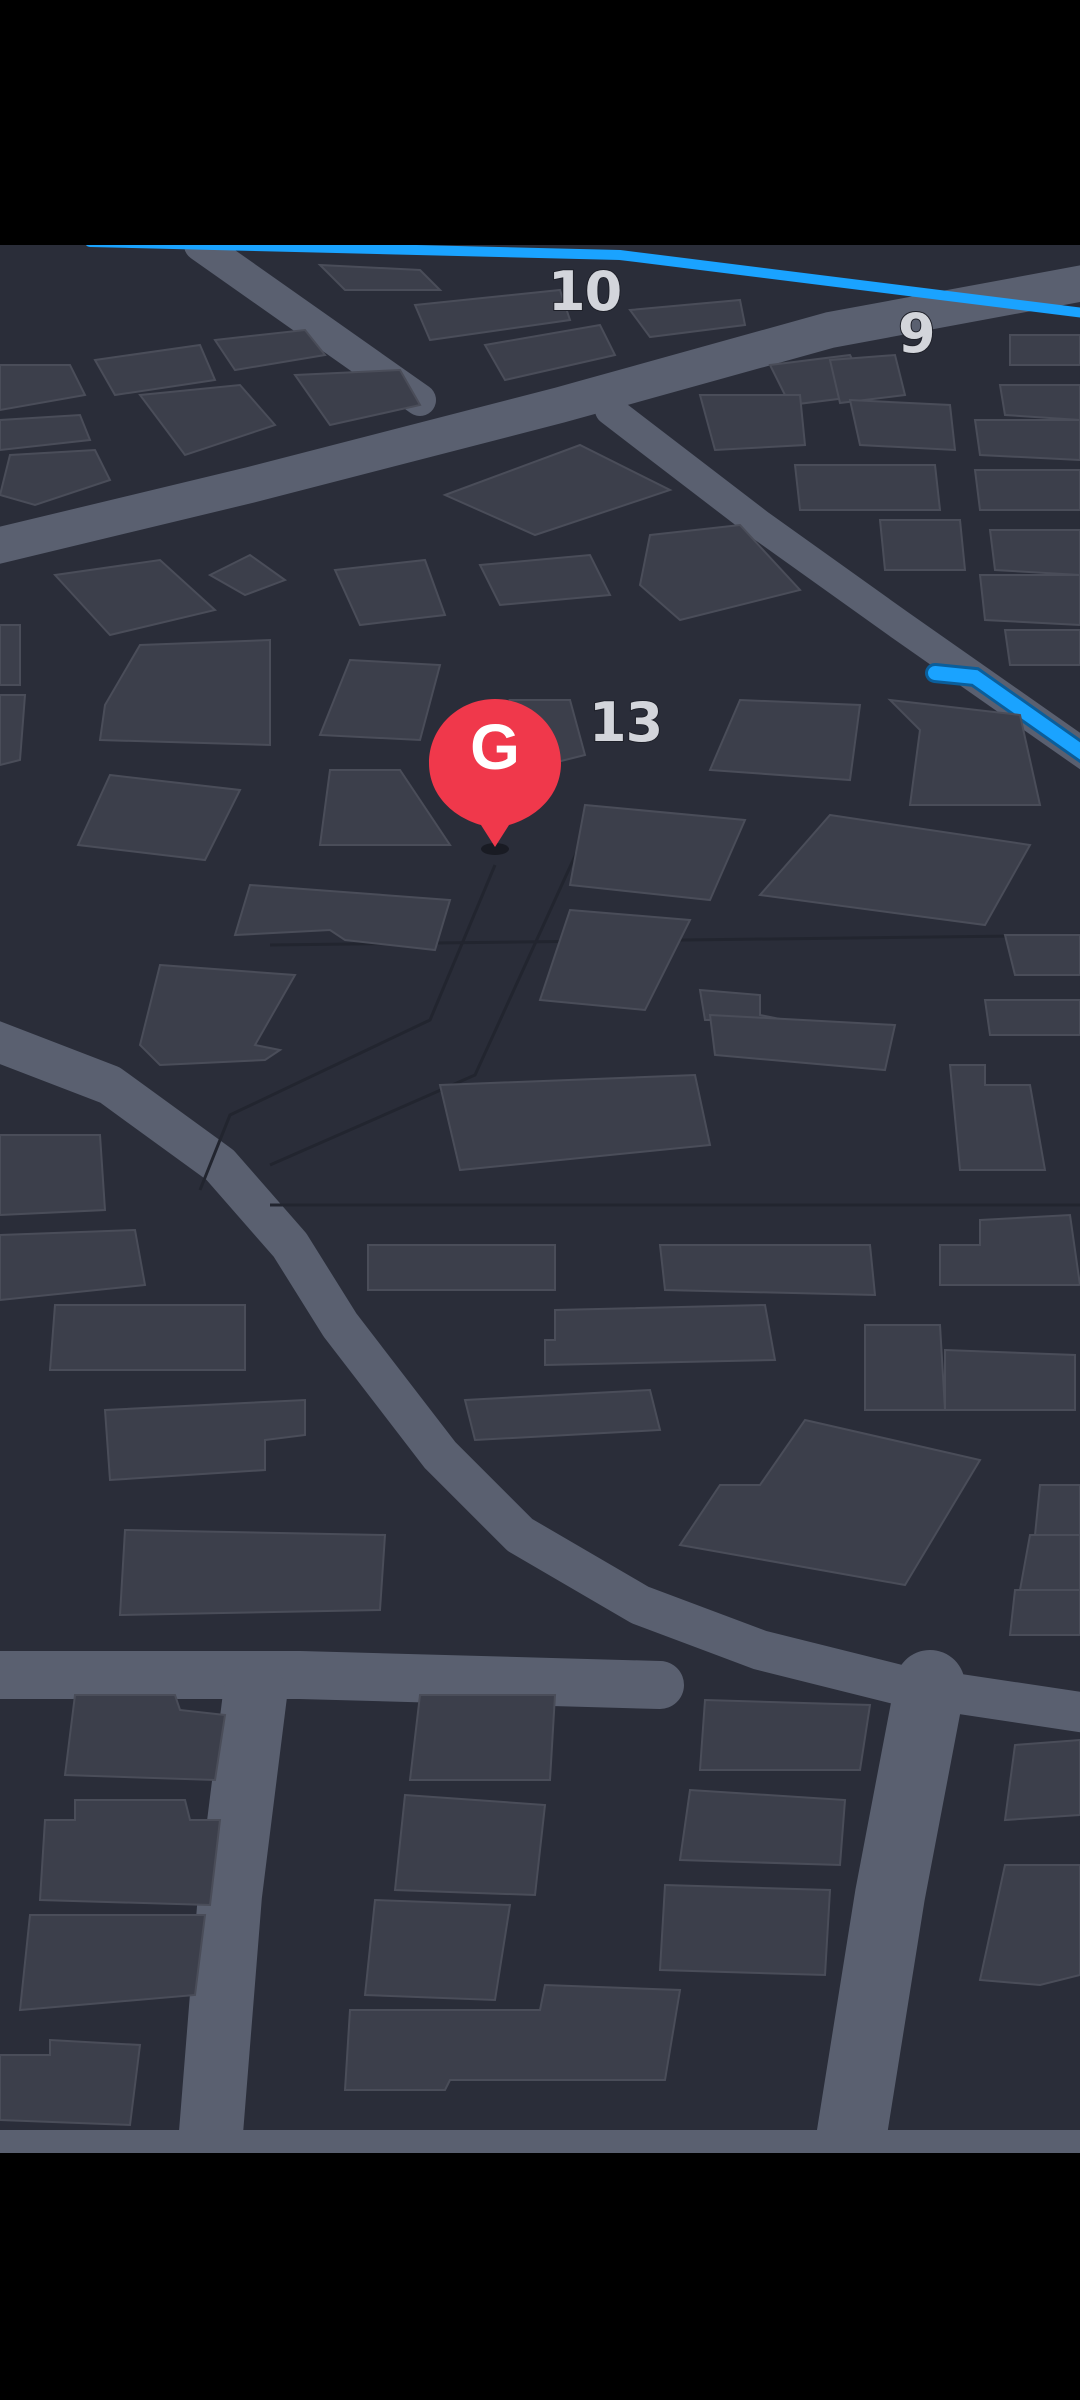  What do you see at coordinates (495, 747) in the screenshot?
I see `pin-letter: G` at bounding box center [495, 747].